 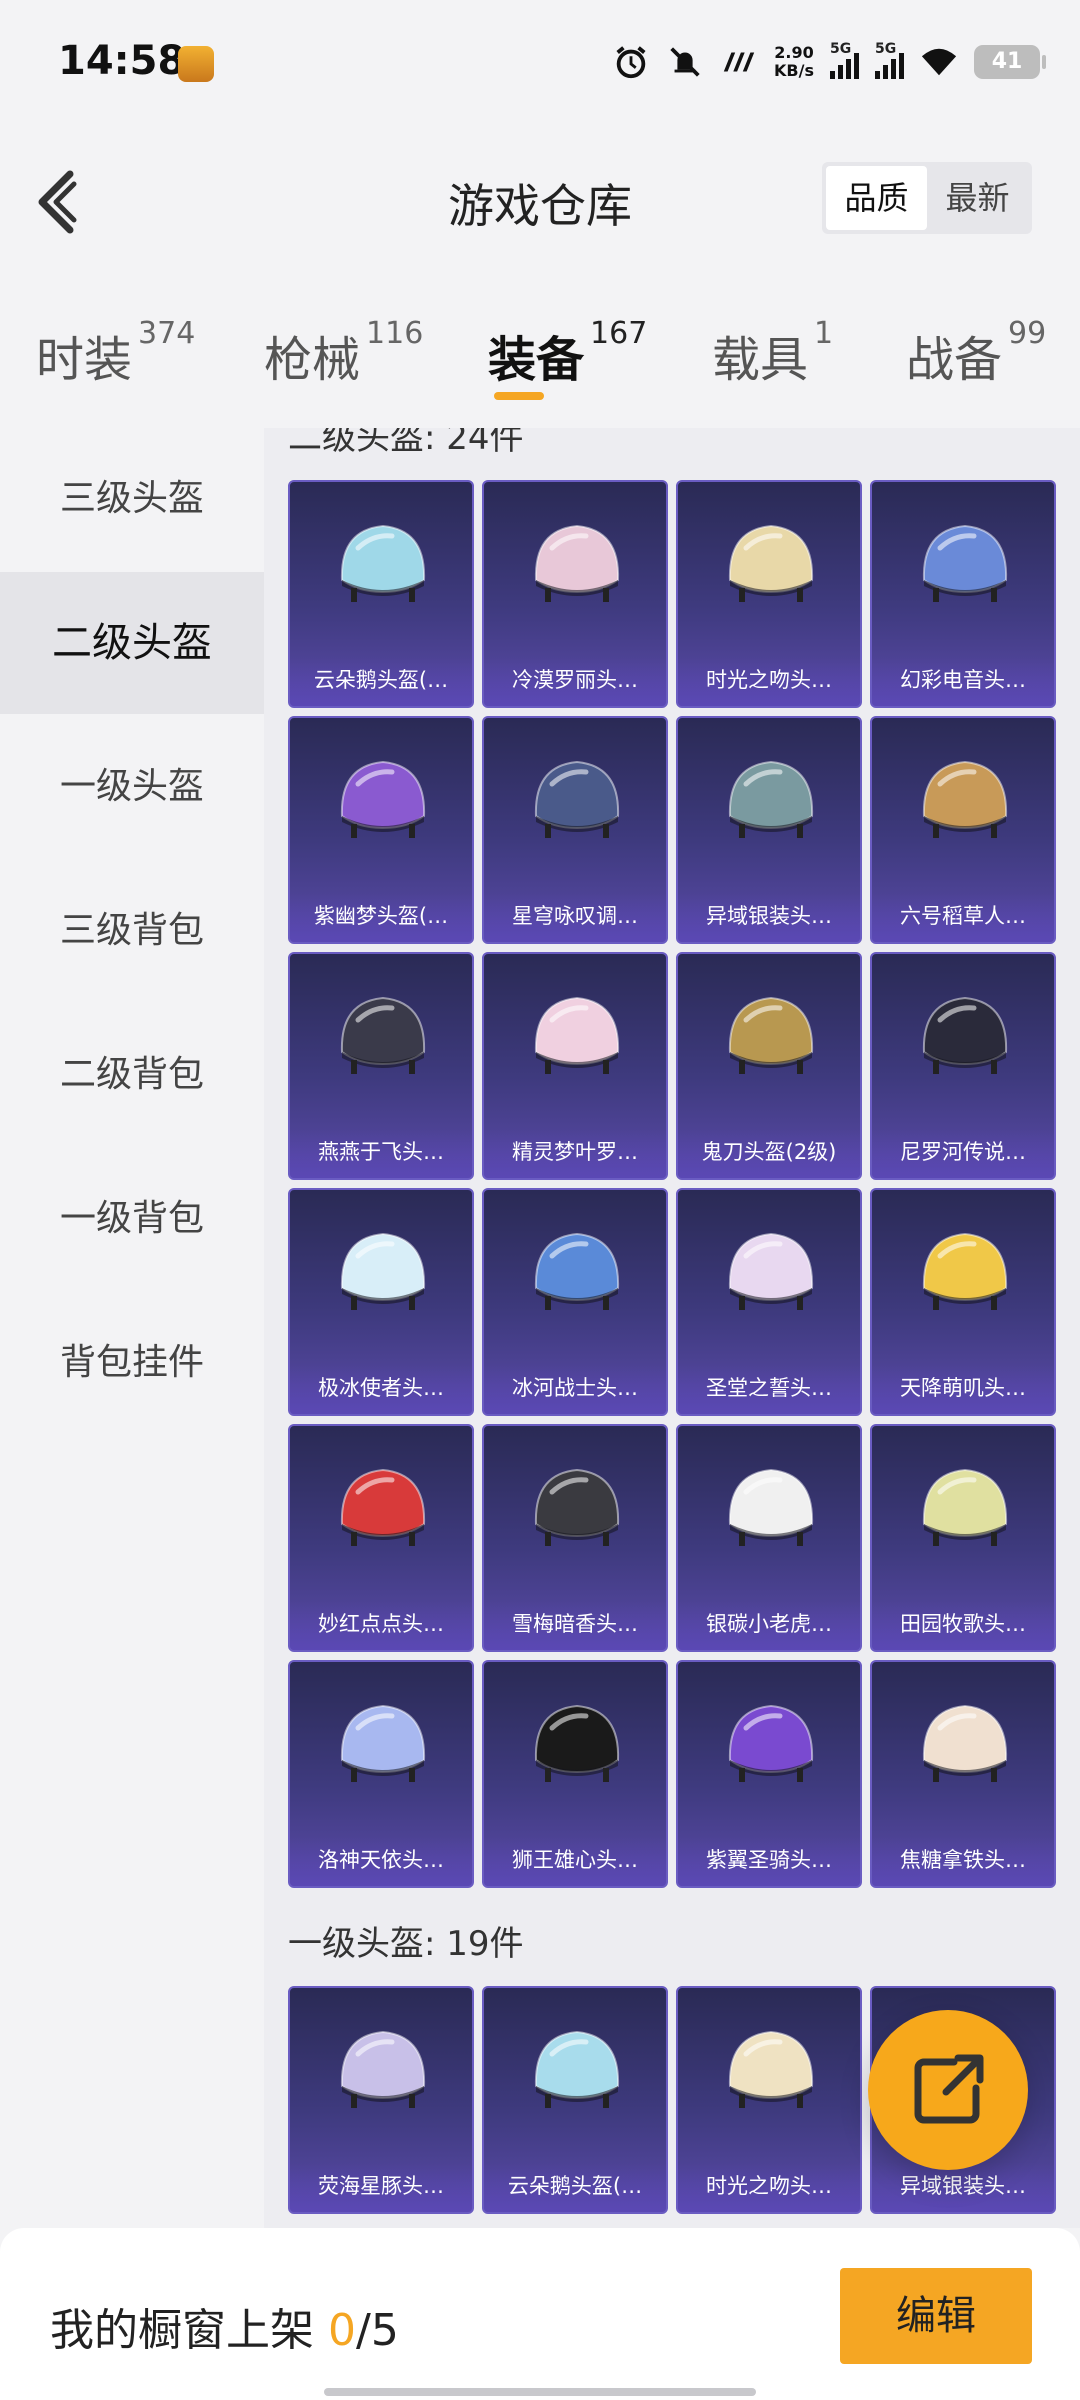 What do you see at coordinates (876, 198) in the screenshot?
I see `sort-option-quality: 品质` at bounding box center [876, 198].